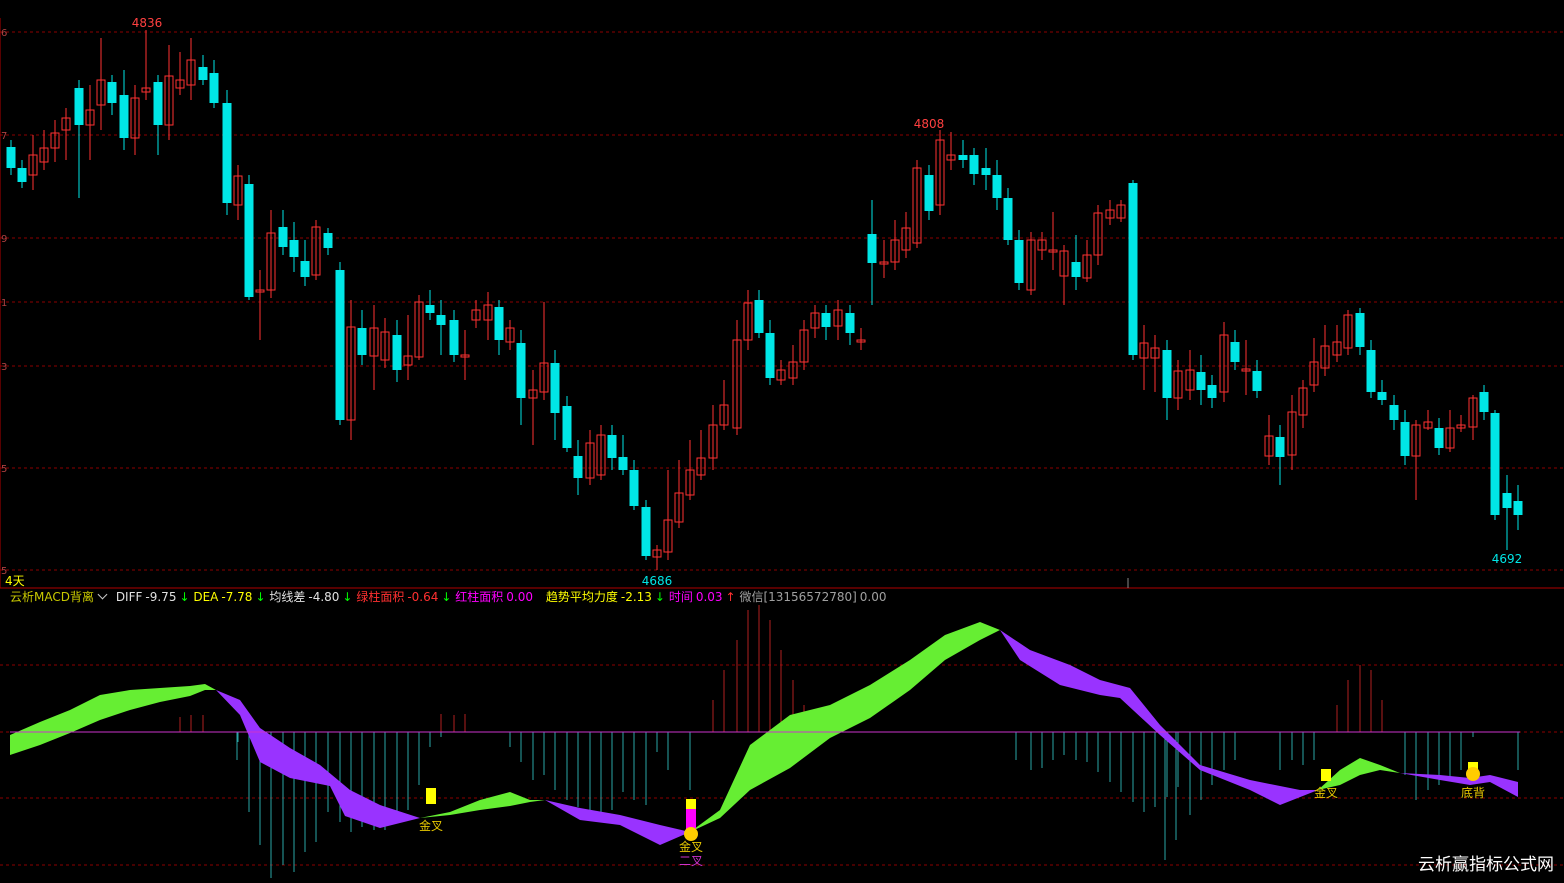 The image size is (1564, 883). What do you see at coordinates (709, 597) in the screenshot?
I see `time-value: 0.03` at bounding box center [709, 597].